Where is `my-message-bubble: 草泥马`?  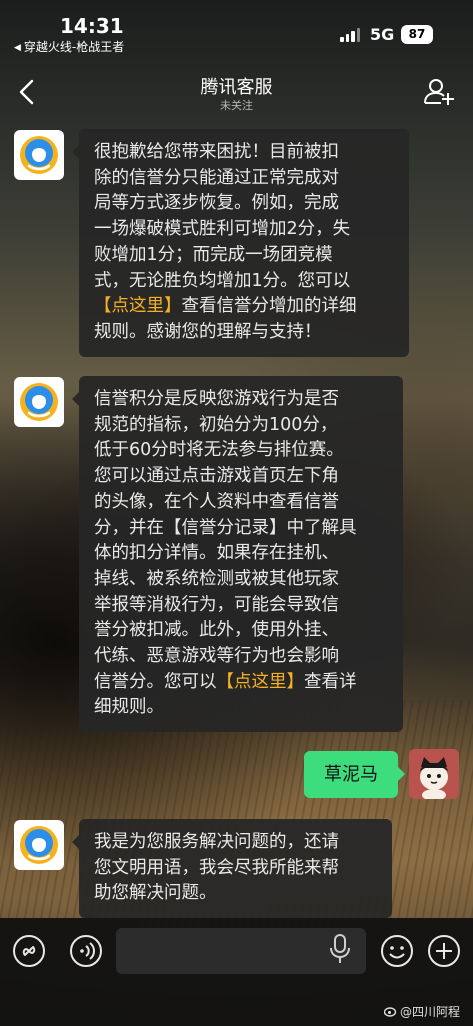 my-message-bubble: 草泥马 is located at coordinates (354, 774).